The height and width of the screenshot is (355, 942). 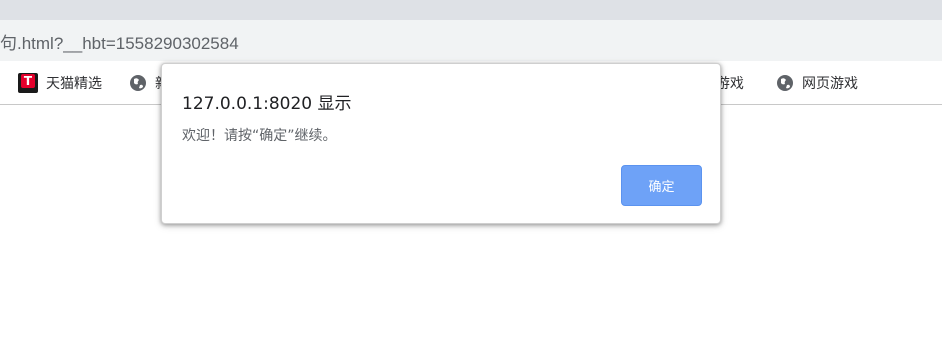 What do you see at coordinates (28, 83) in the screenshot?
I see `tmall-icon` at bounding box center [28, 83].